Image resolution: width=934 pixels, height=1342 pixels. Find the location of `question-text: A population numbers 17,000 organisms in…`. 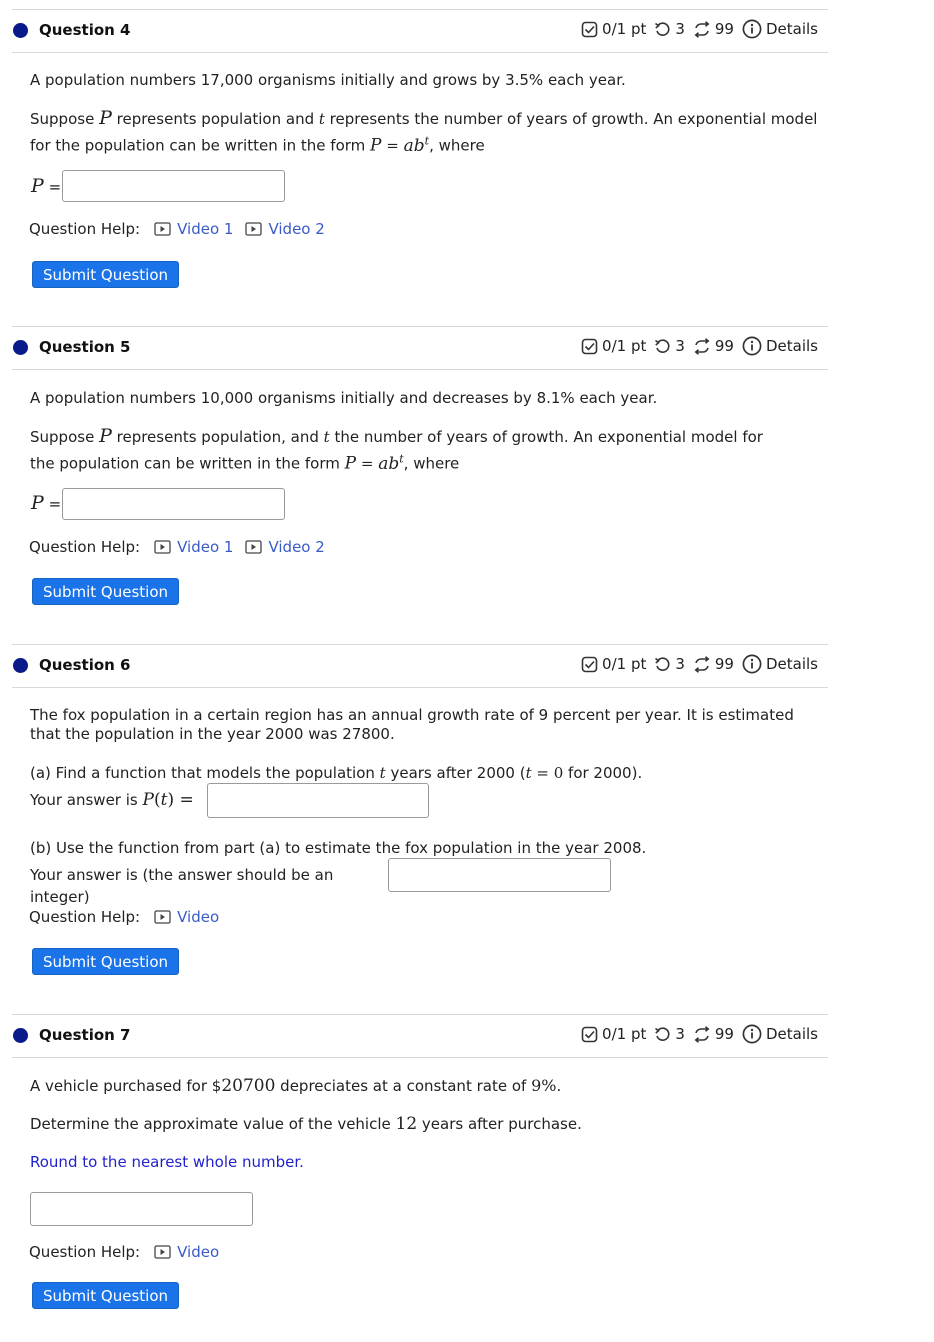

question-text: A population numbers 17,000 organisms in… is located at coordinates (328, 80).